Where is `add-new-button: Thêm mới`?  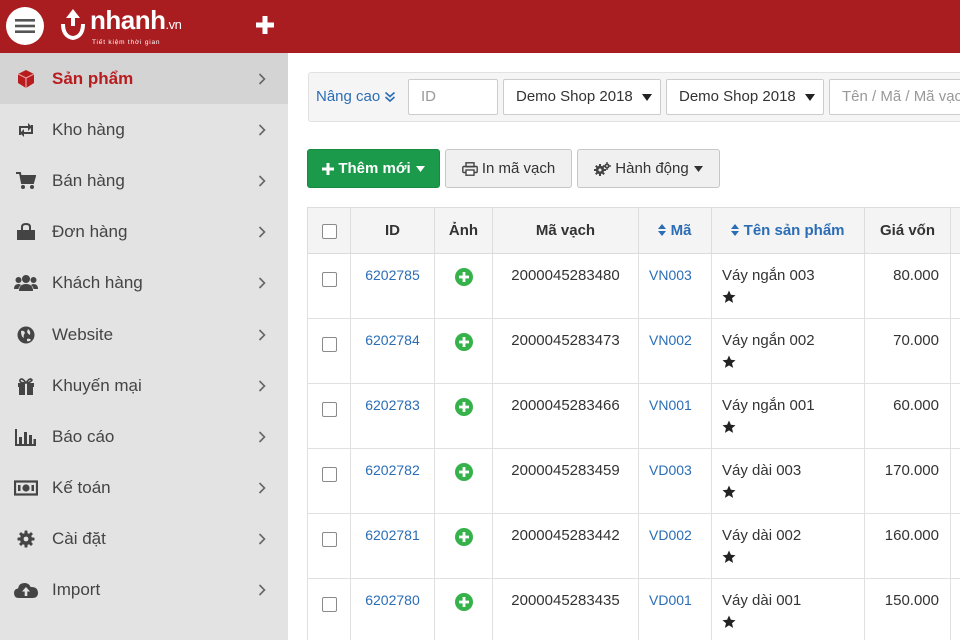 add-new-button: Thêm mới is located at coordinates (373, 168).